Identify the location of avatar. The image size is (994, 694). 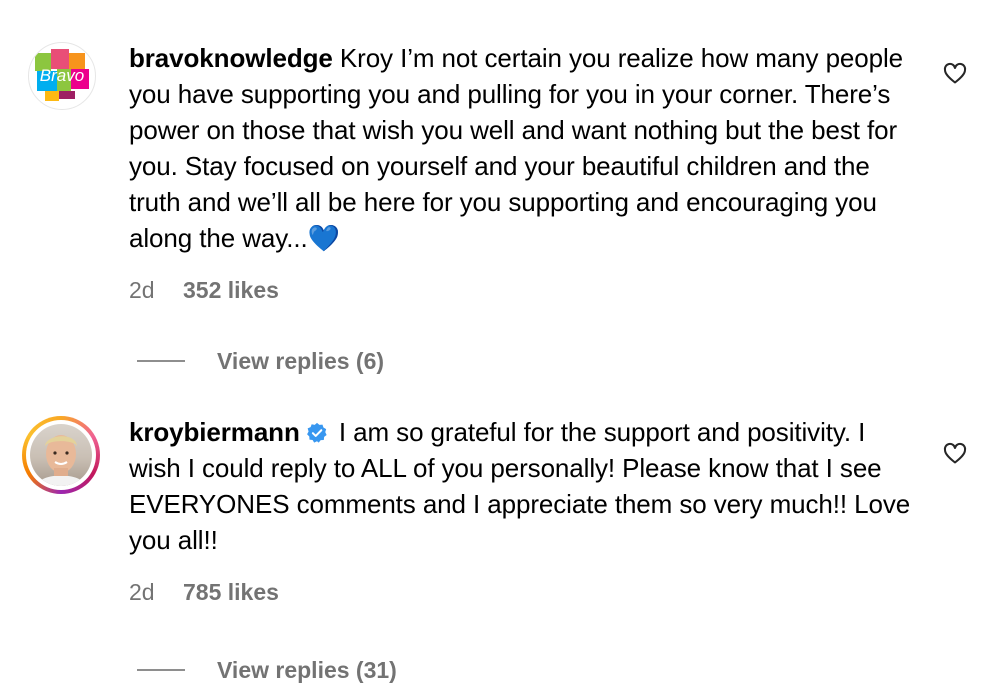
(61, 455).